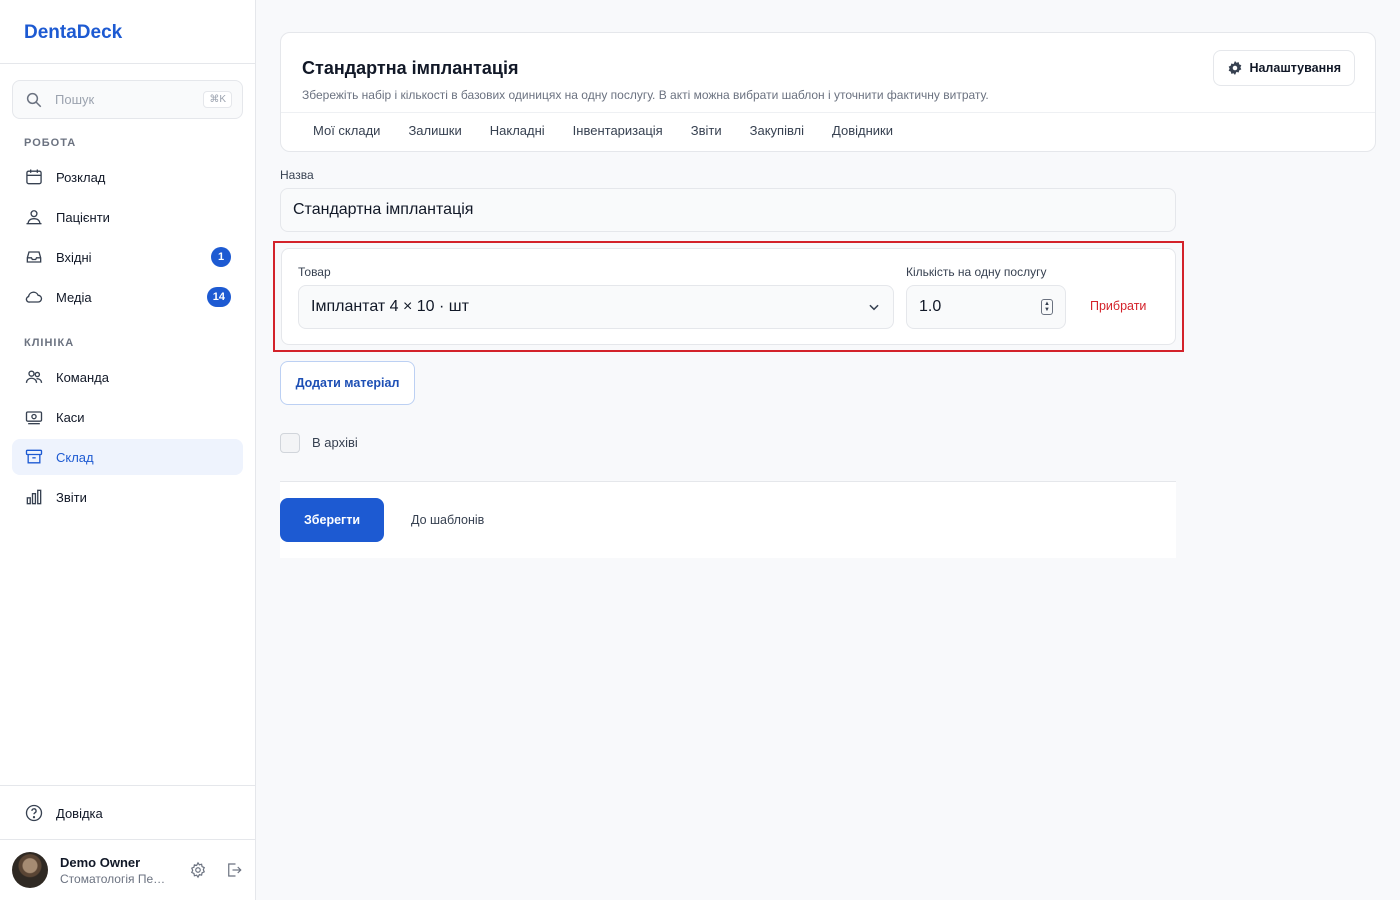 This screenshot has height=900, width=1400. What do you see at coordinates (71, 497) in the screenshot?
I see `sidebar-item-label: Звіти` at bounding box center [71, 497].